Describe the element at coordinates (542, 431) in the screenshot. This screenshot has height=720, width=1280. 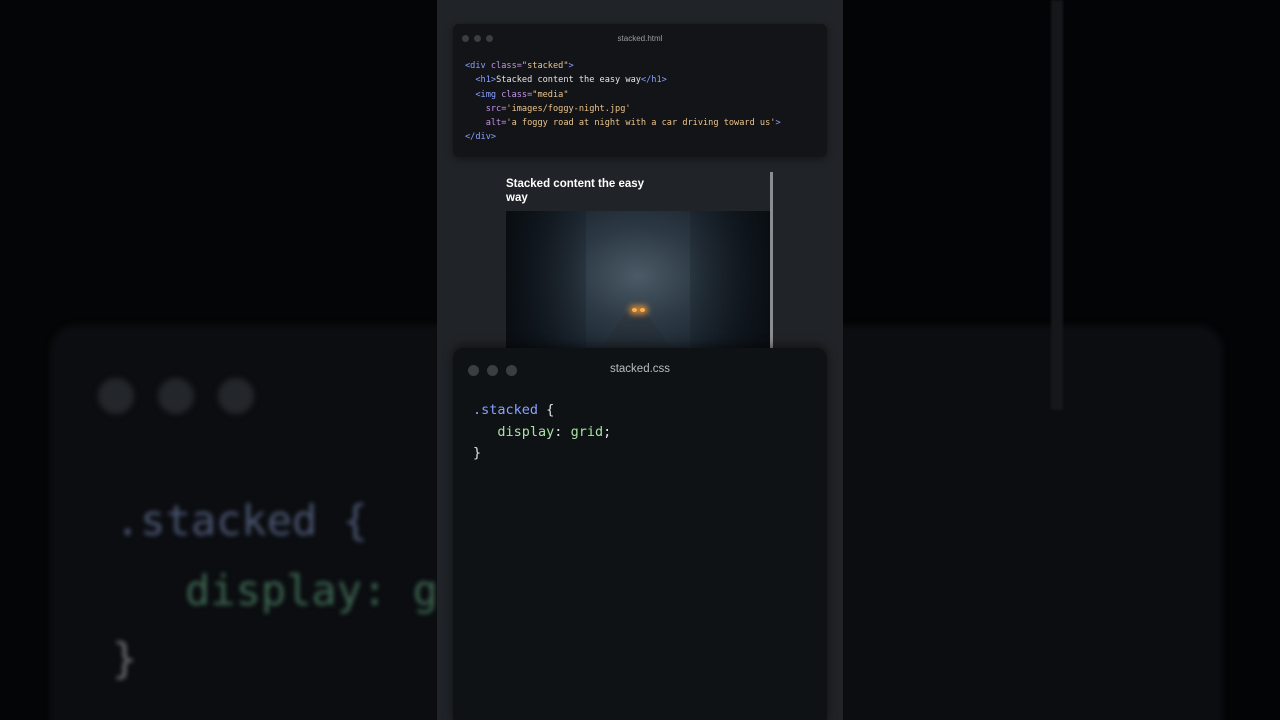
I see `css-code: .stacked { display: grid; }` at that location.